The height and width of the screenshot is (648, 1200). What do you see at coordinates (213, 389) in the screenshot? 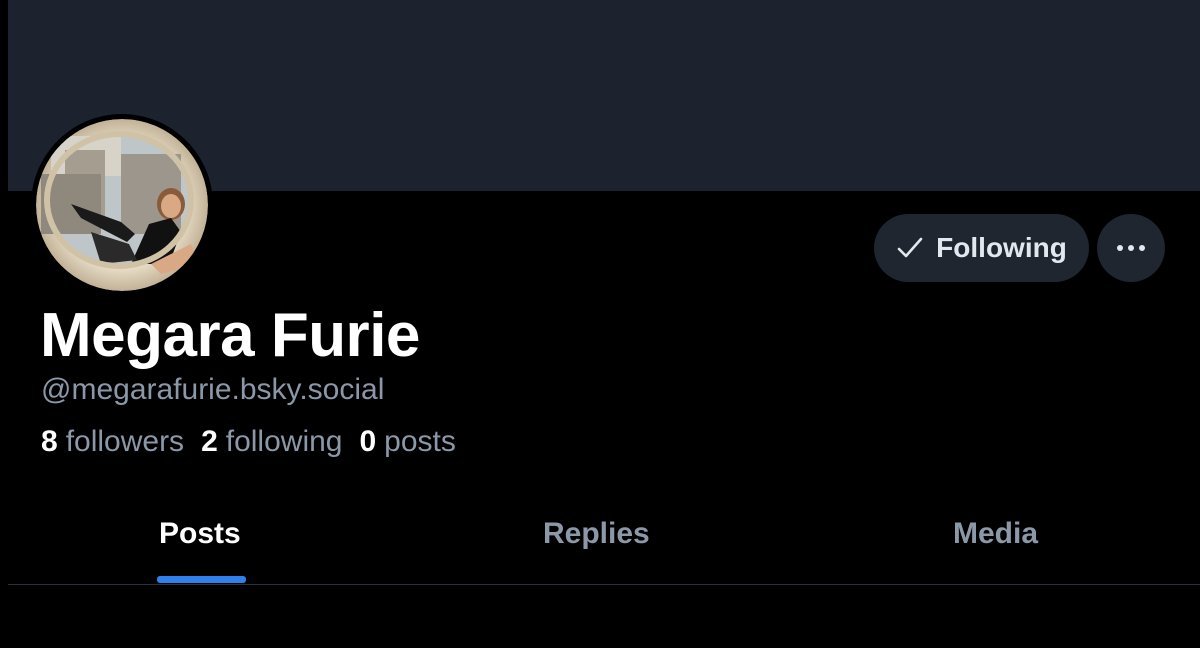
I see `profile-handle: @megarafurie.bsky.social` at bounding box center [213, 389].